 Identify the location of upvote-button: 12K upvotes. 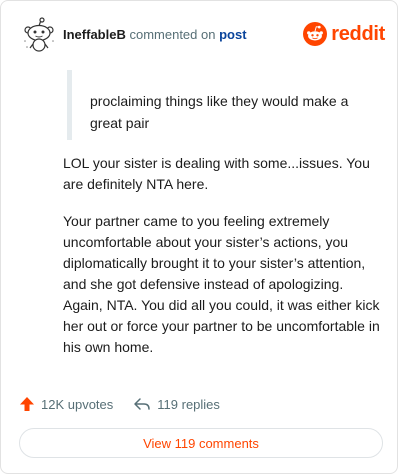
(66, 404).